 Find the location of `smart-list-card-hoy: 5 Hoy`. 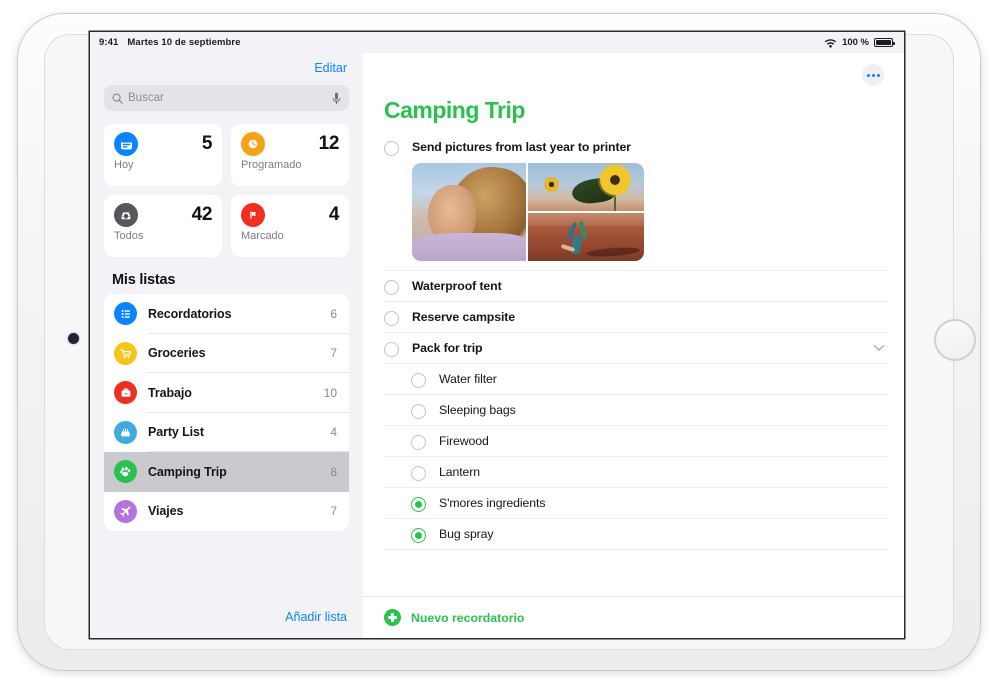

smart-list-card-hoy: 5 Hoy is located at coordinates (163, 155).